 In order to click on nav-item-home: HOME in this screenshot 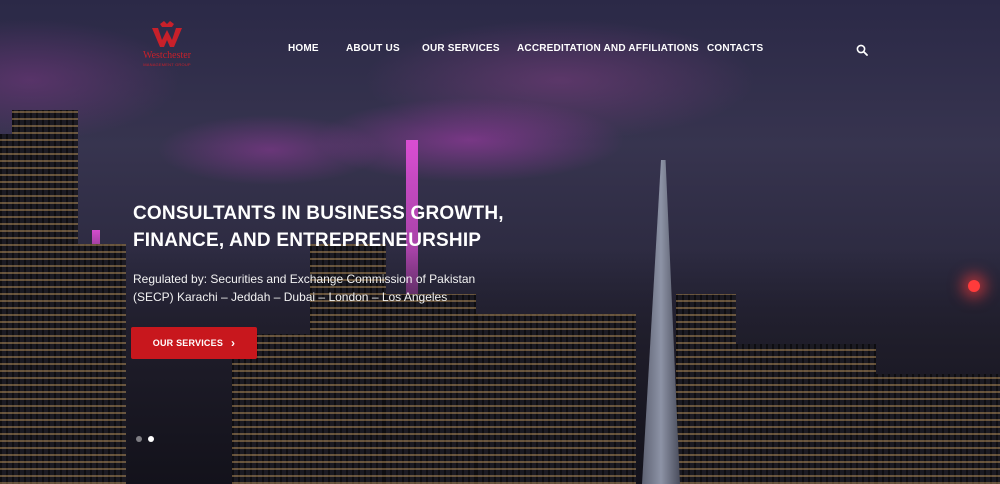, I will do `click(303, 48)`.